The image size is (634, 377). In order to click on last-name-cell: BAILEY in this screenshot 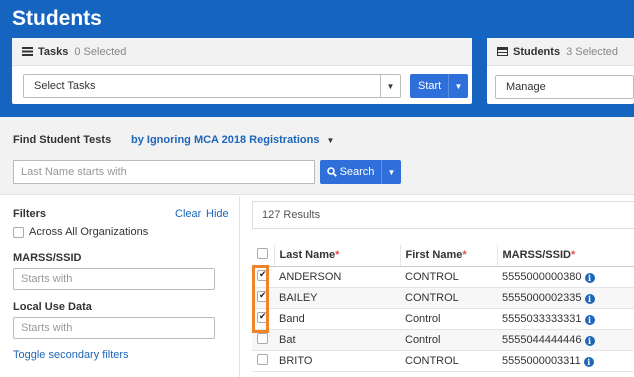, I will do `click(337, 298)`.